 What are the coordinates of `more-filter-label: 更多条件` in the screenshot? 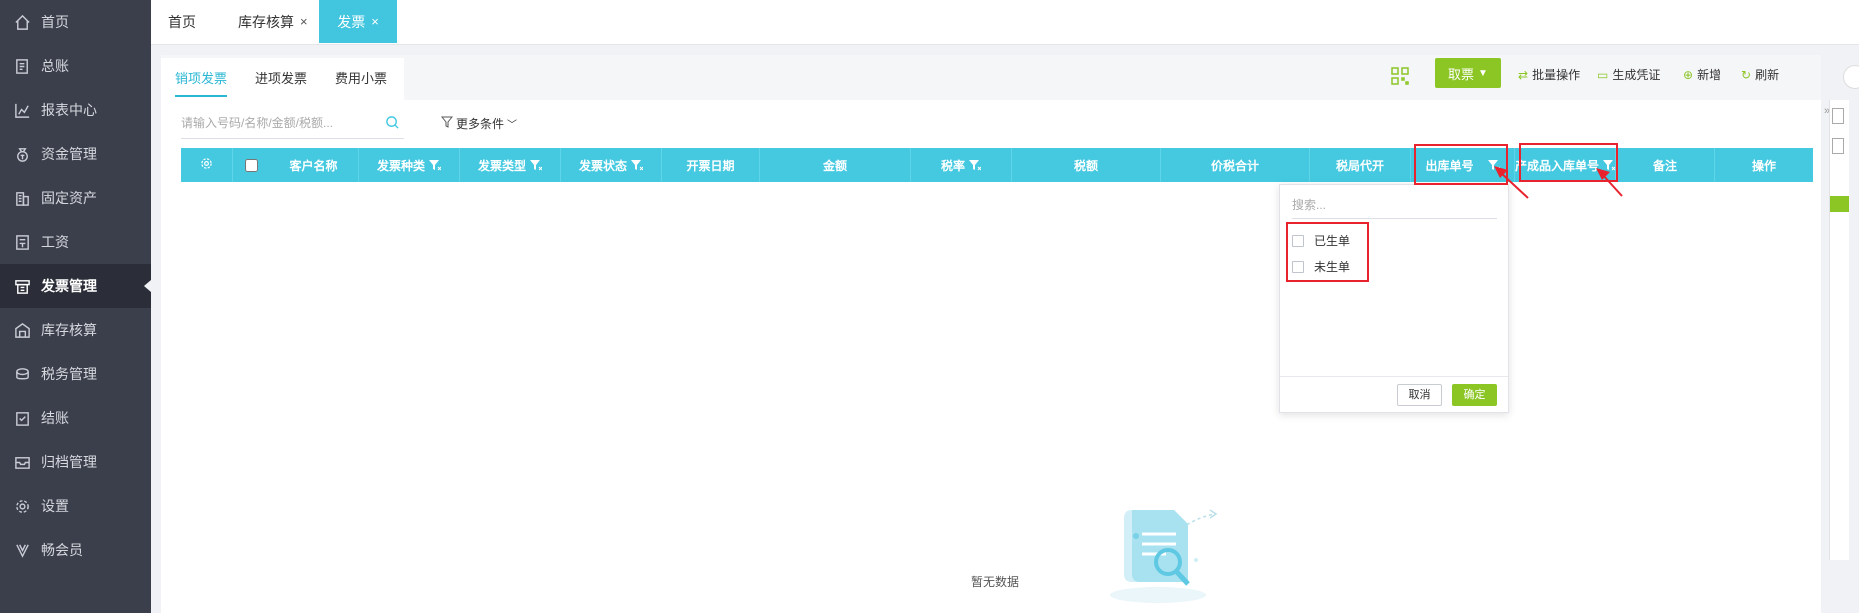 It's located at (480, 124).